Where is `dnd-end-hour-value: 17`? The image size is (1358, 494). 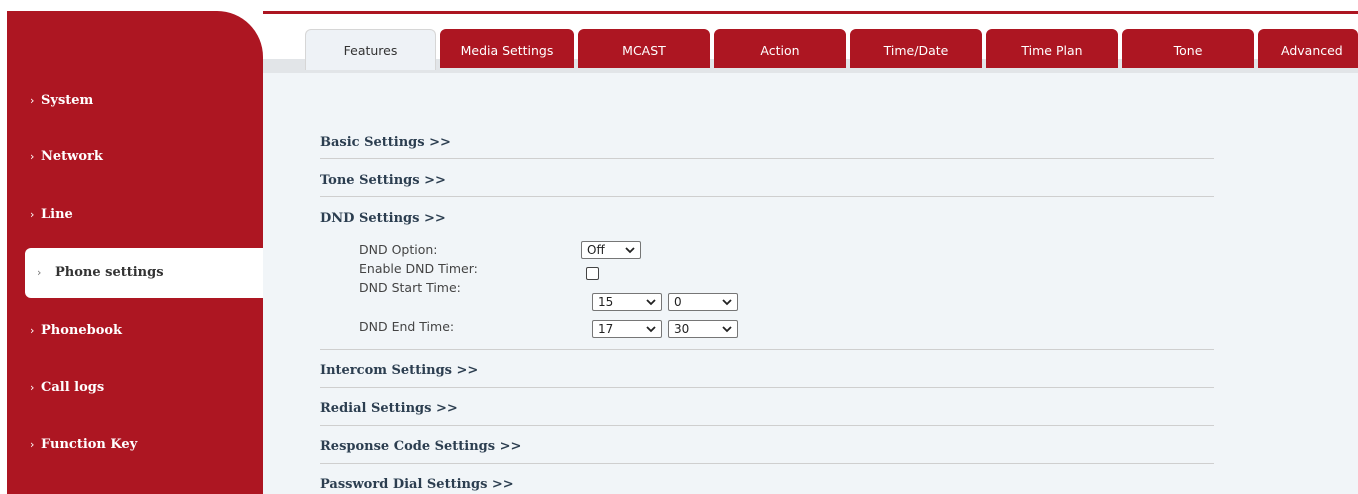
dnd-end-hour-value: 17 is located at coordinates (606, 329).